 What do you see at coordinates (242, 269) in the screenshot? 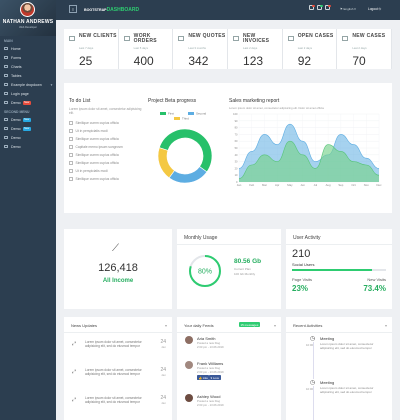
I see `usage-sub1: Current Plan` at bounding box center [242, 269].